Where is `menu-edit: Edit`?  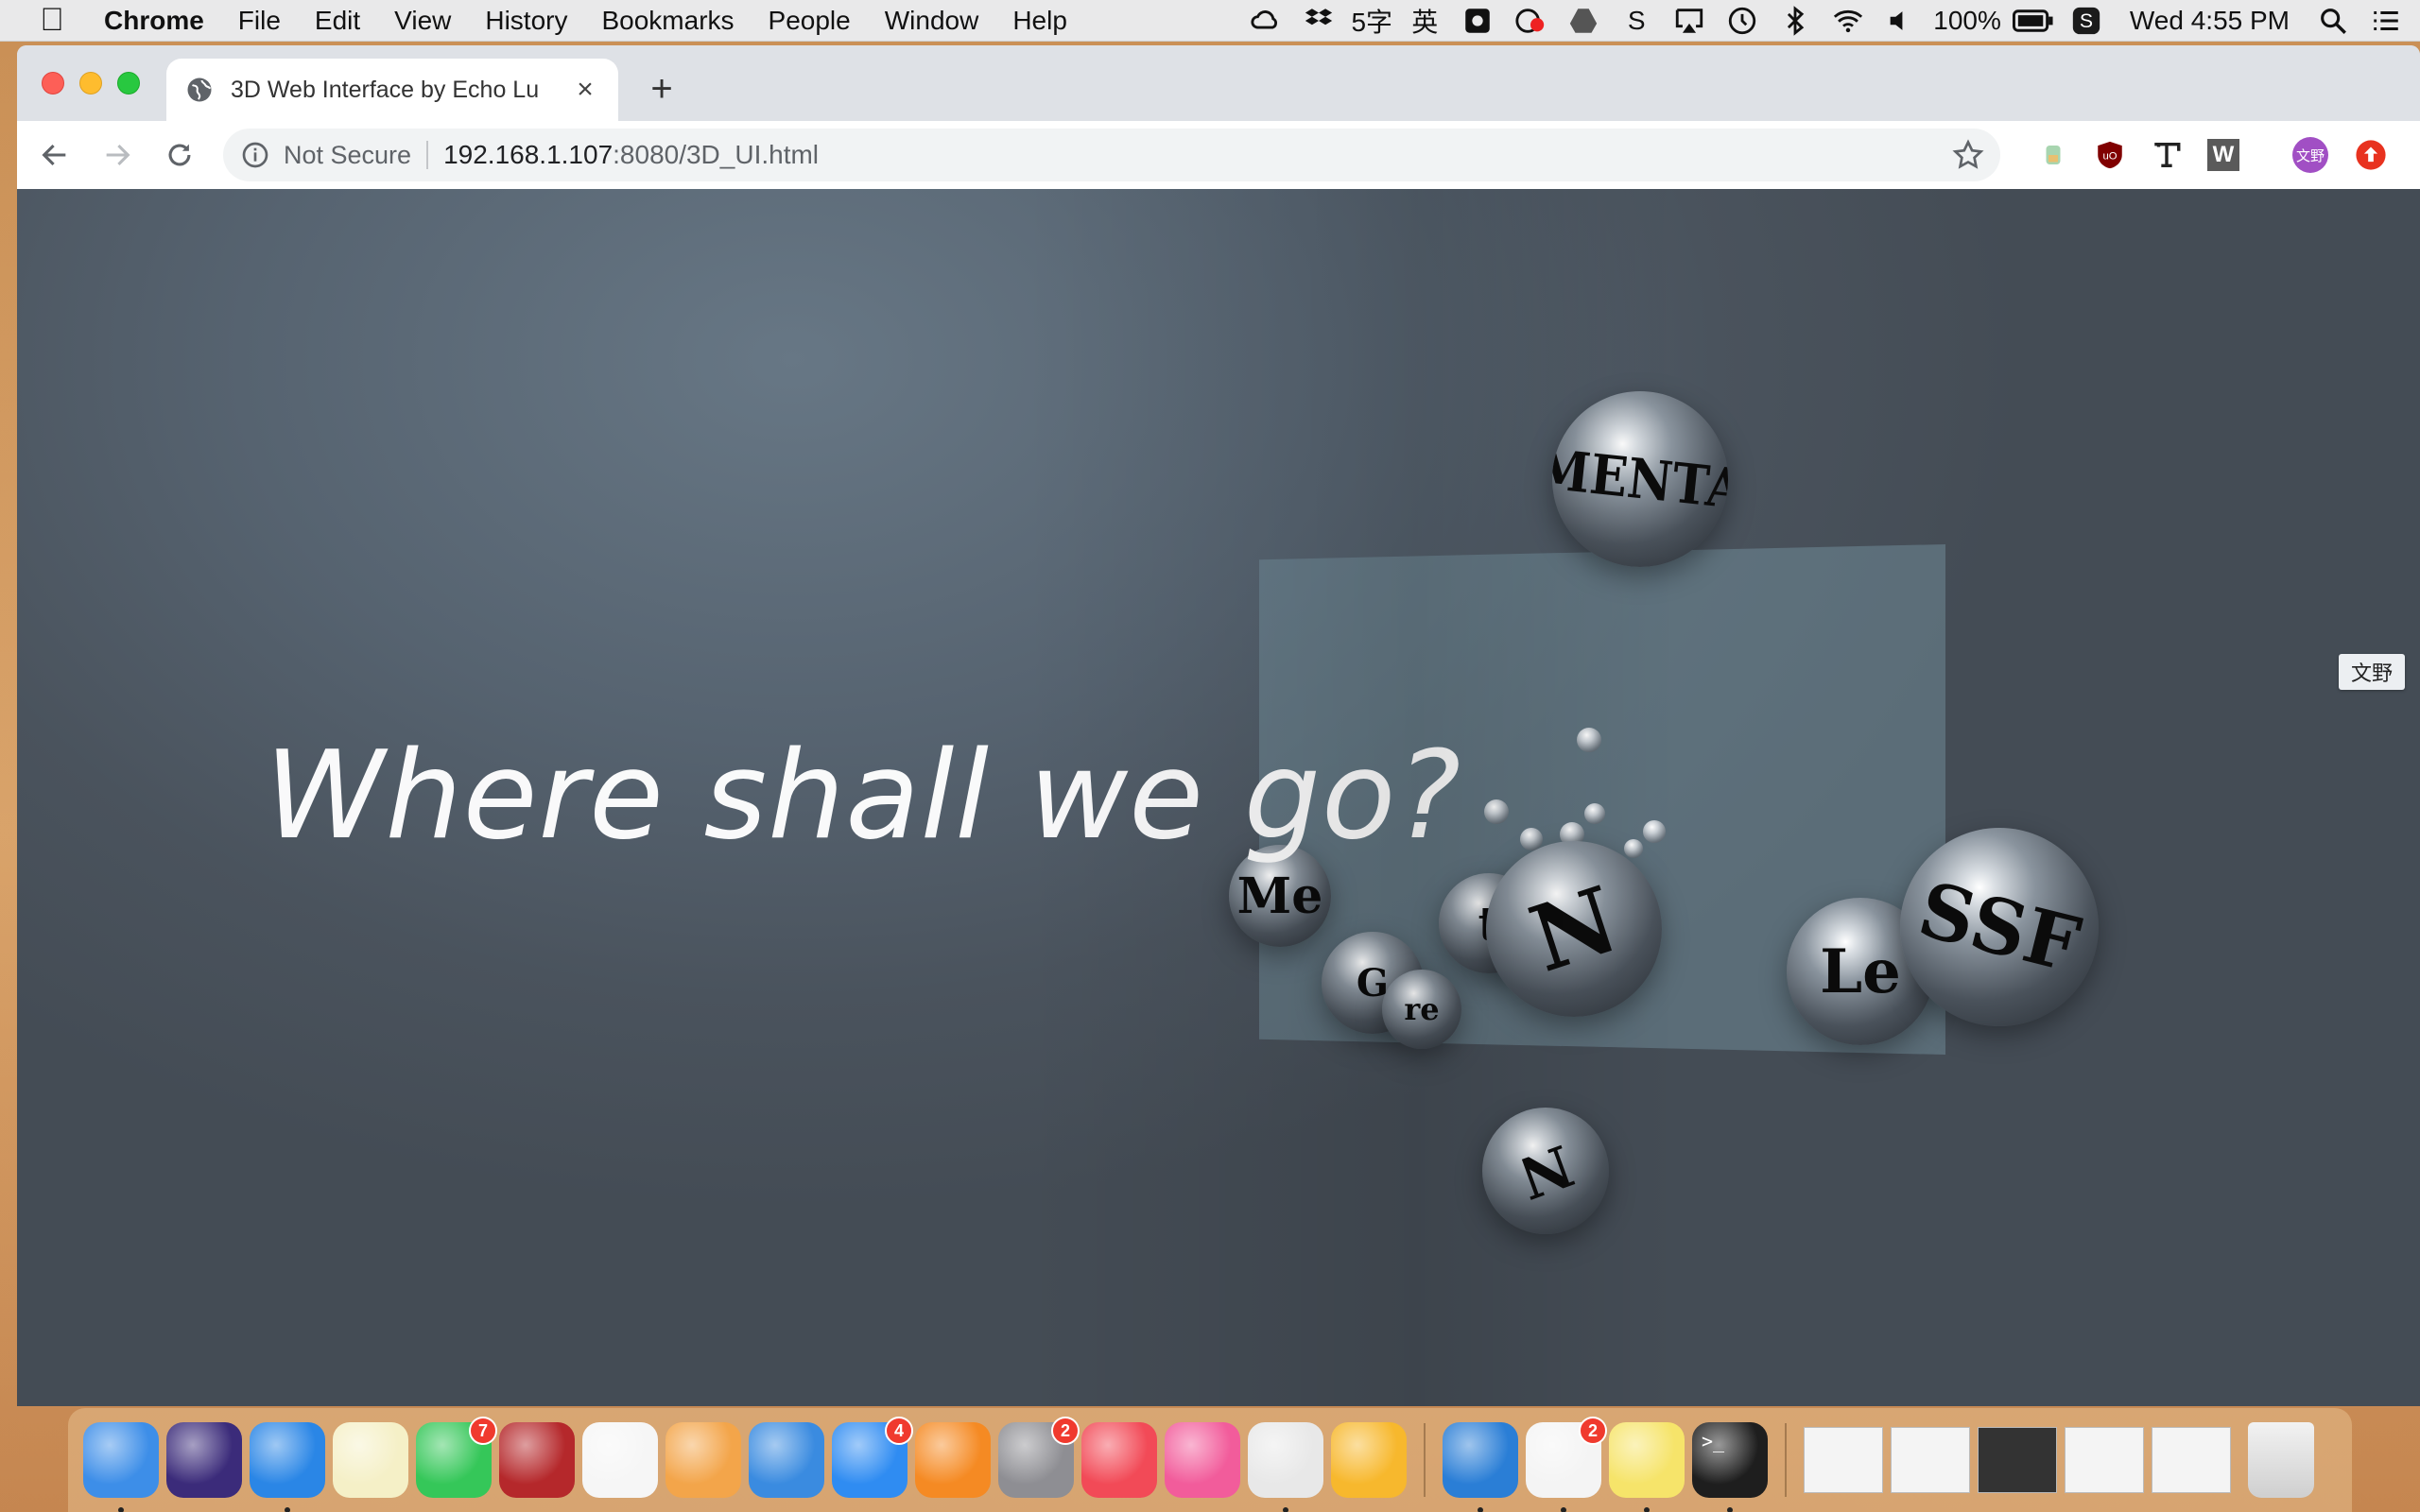 menu-edit: Edit is located at coordinates (337, 21).